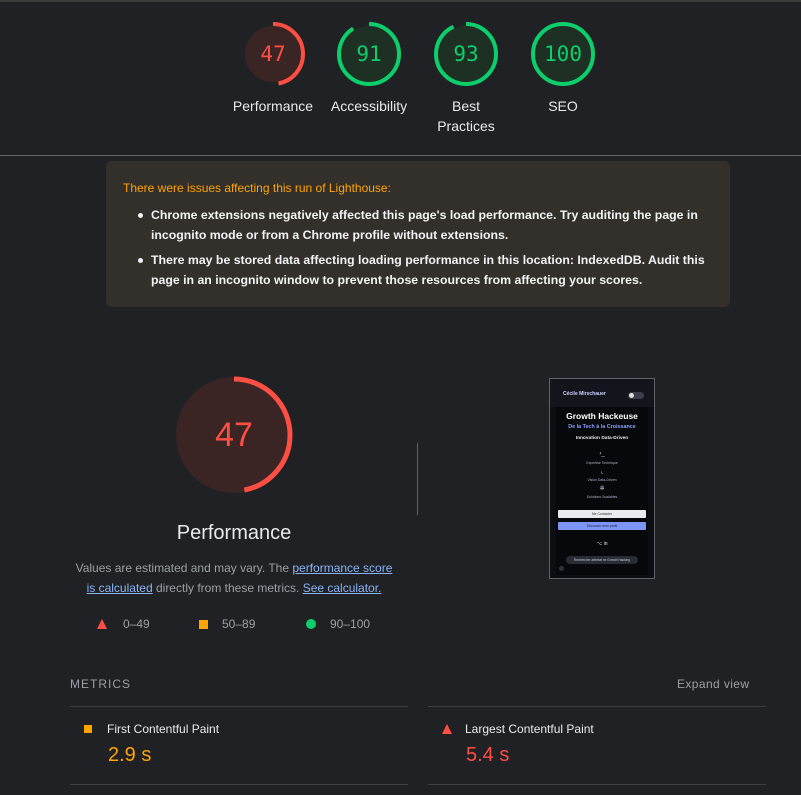  What do you see at coordinates (400, 1) in the screenshot?
I see `top-border` at bounding box center [400, 1].